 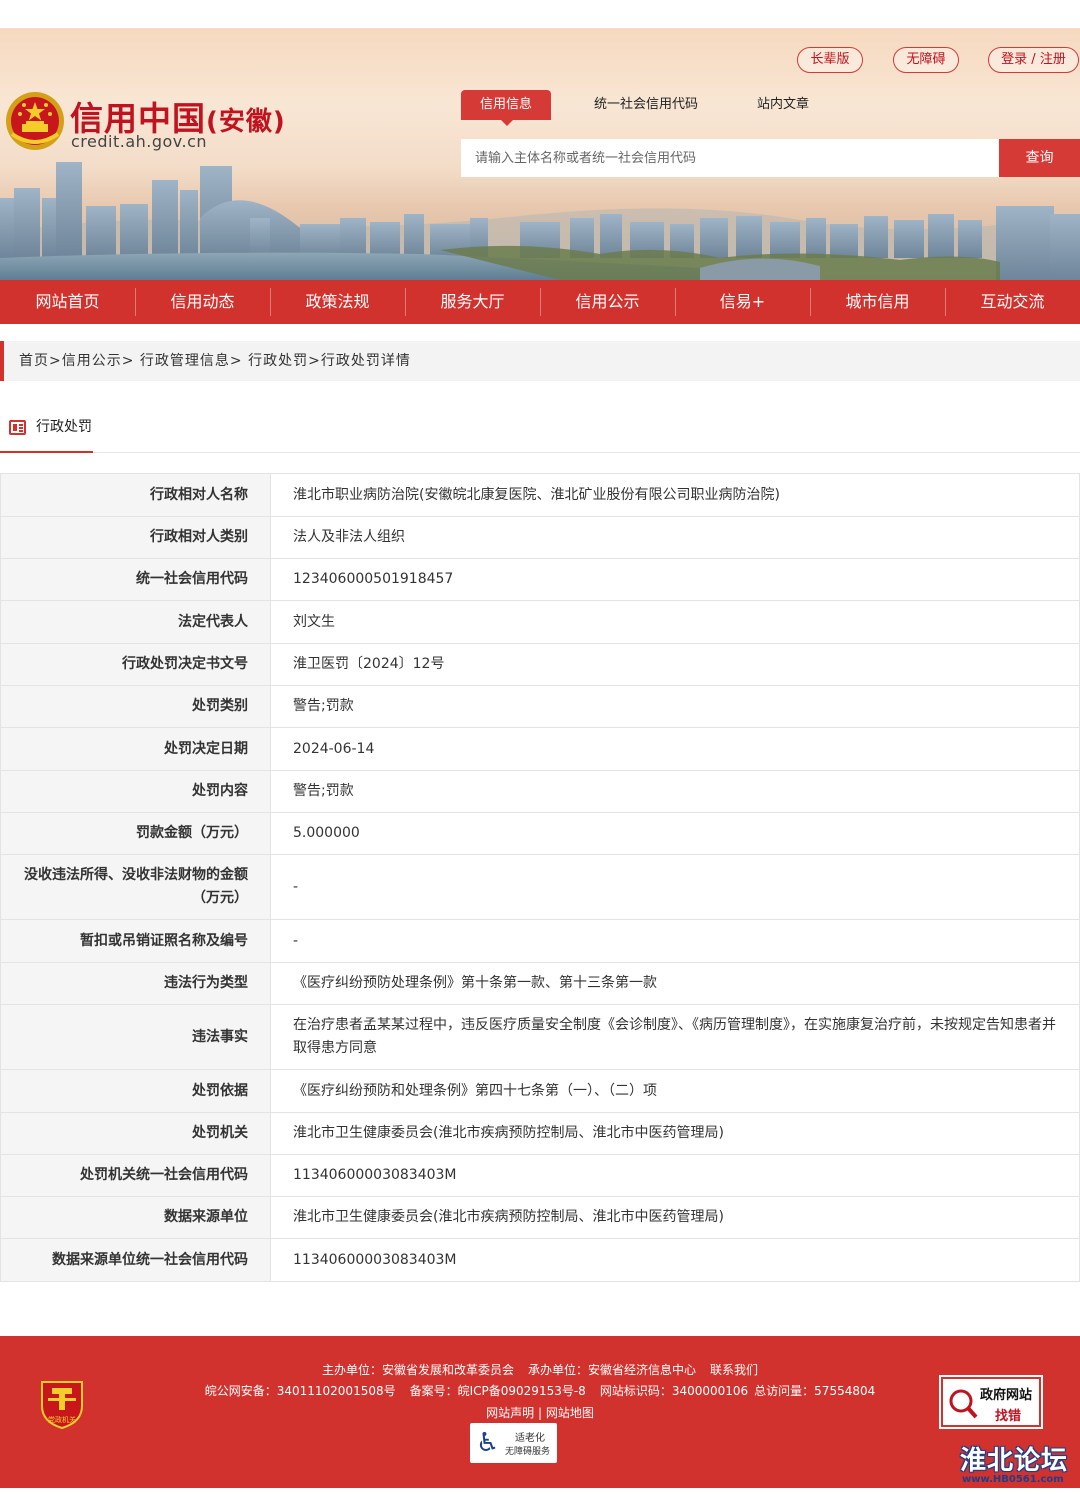 I want to click on footer-icp: 备案号：皖ICP备09029153号-8, so click(x=498, y=1391).